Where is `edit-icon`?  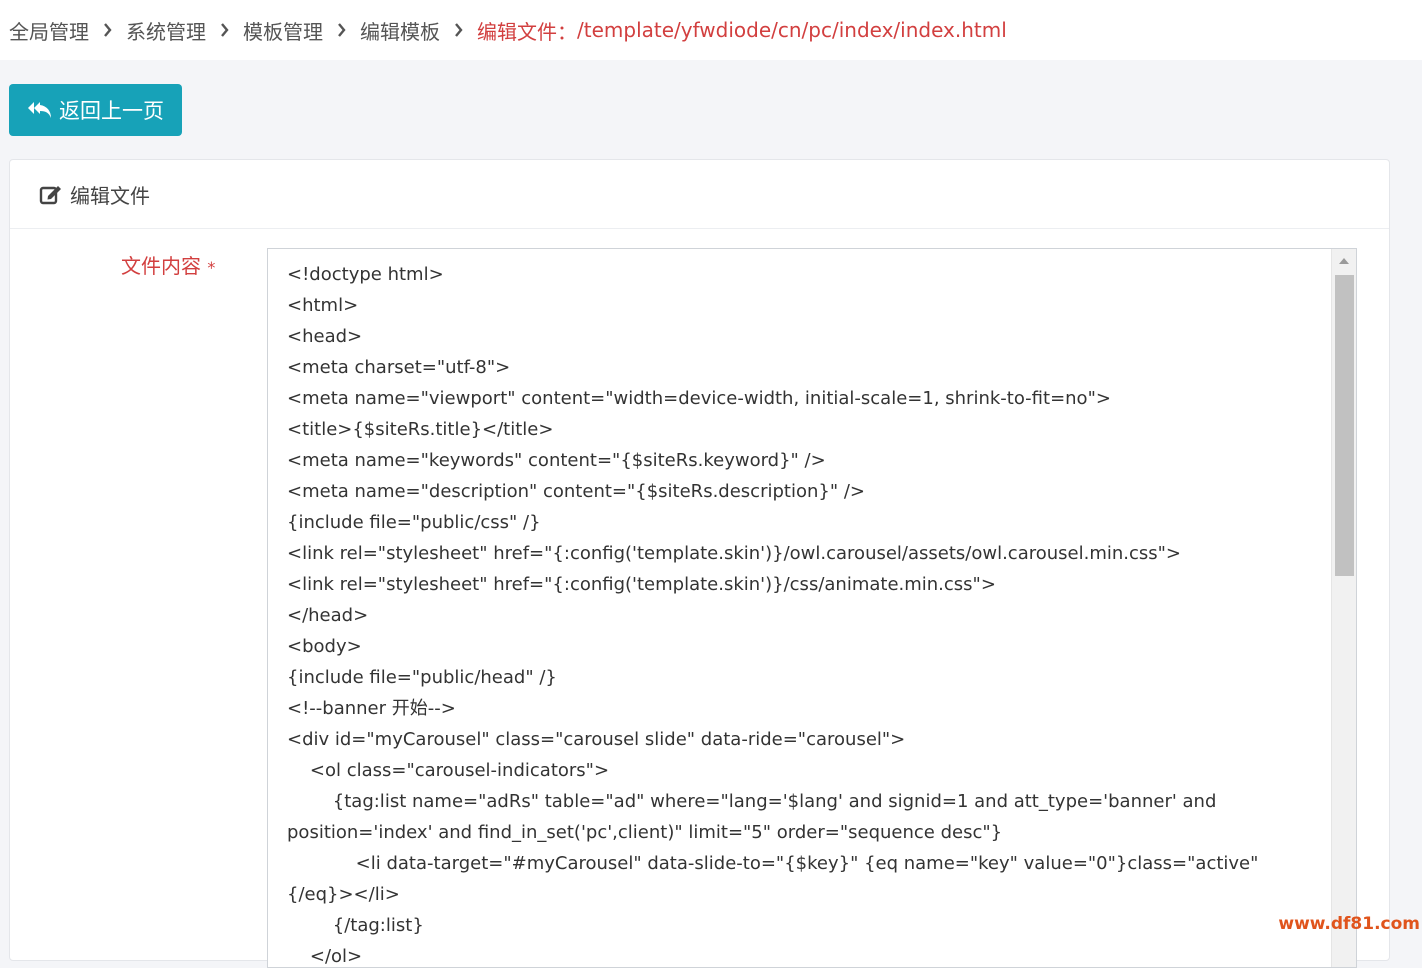
edit-icon is located at coordinates (51, 194).